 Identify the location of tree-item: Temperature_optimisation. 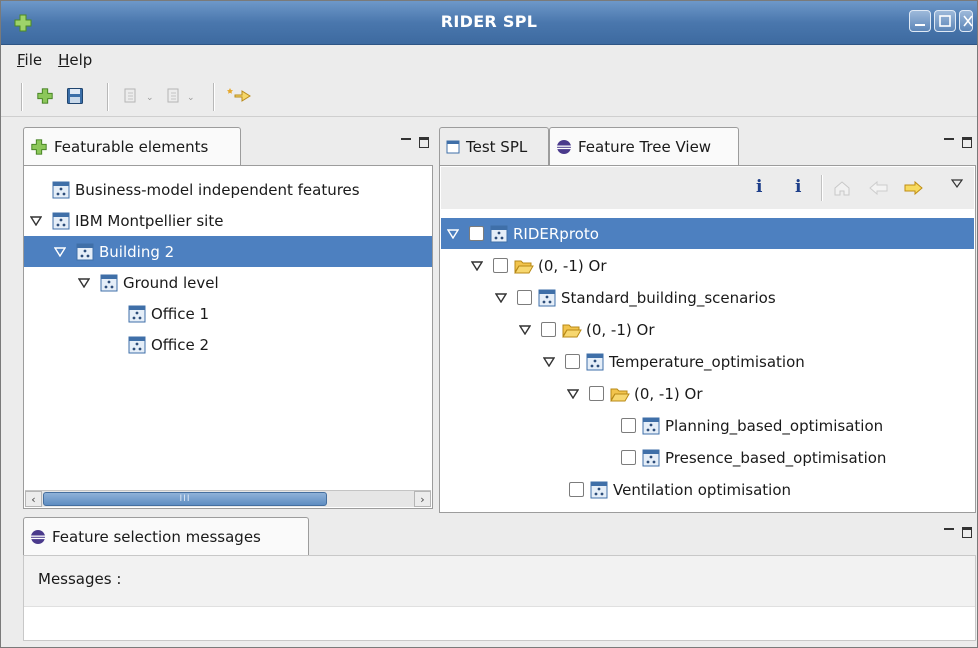
(707, 361).